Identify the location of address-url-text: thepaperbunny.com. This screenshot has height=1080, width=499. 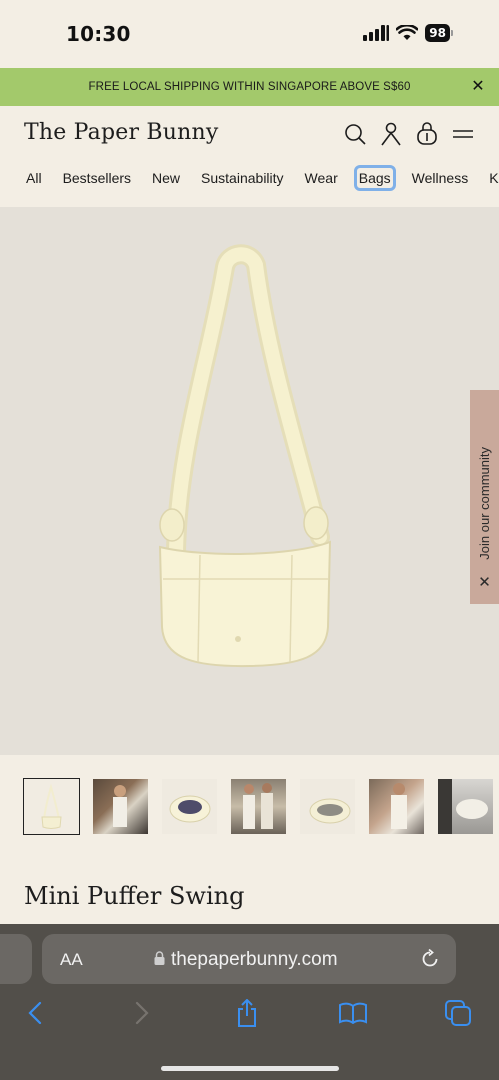
(254, 959).